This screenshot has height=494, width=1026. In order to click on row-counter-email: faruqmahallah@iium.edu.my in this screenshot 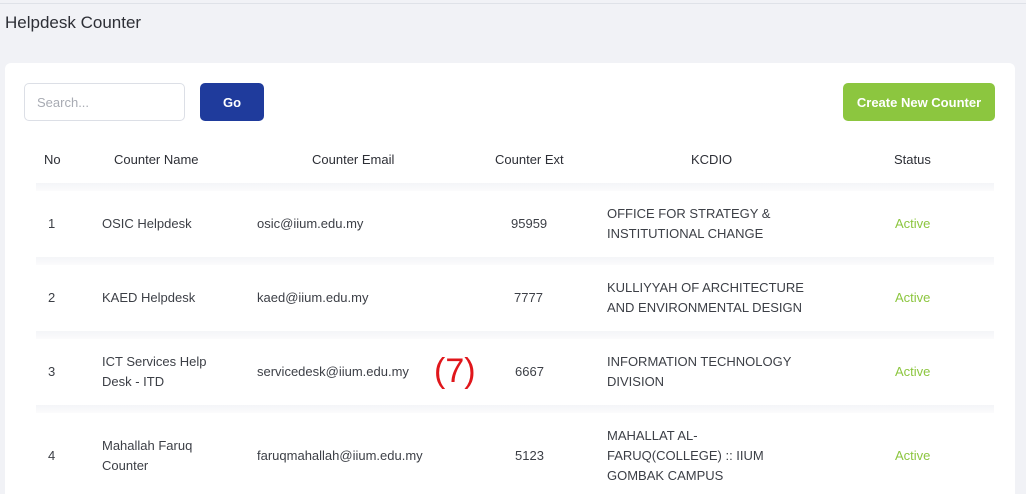, I will do `click(340, 455)`.